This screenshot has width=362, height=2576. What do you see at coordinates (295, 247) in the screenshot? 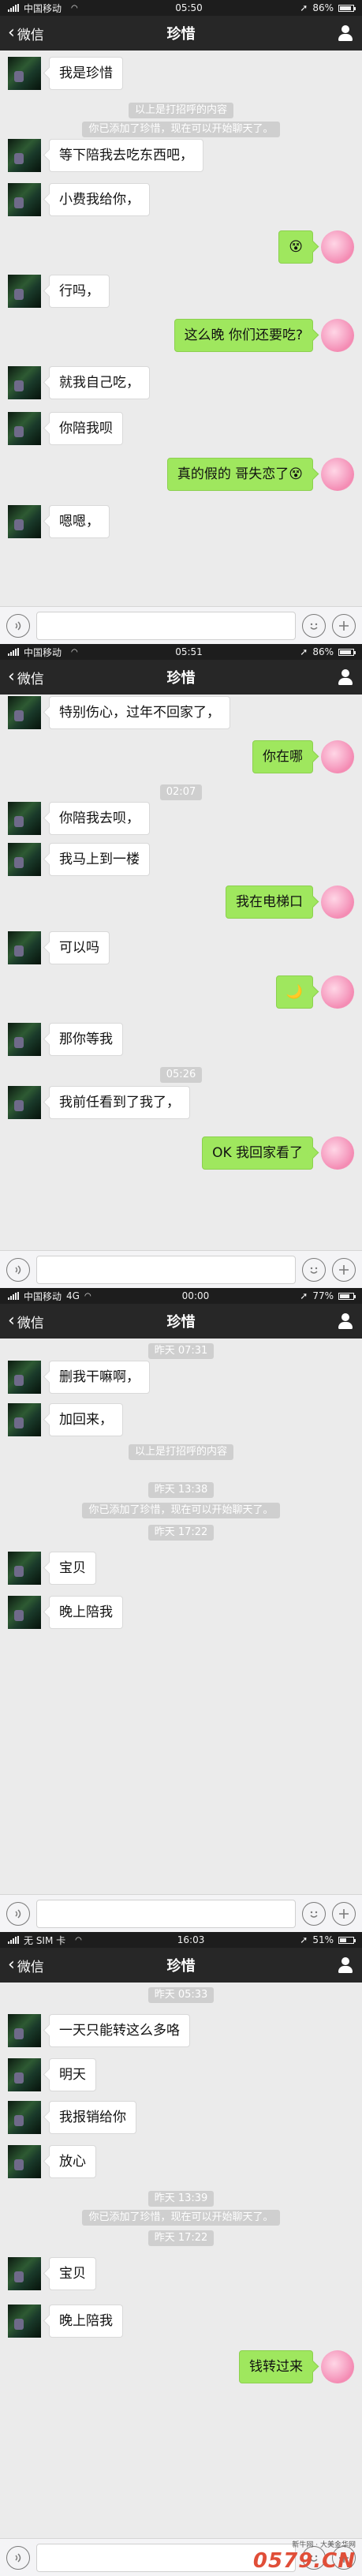
I see `message-bubble: 😵` at bounding box center [295, 247].